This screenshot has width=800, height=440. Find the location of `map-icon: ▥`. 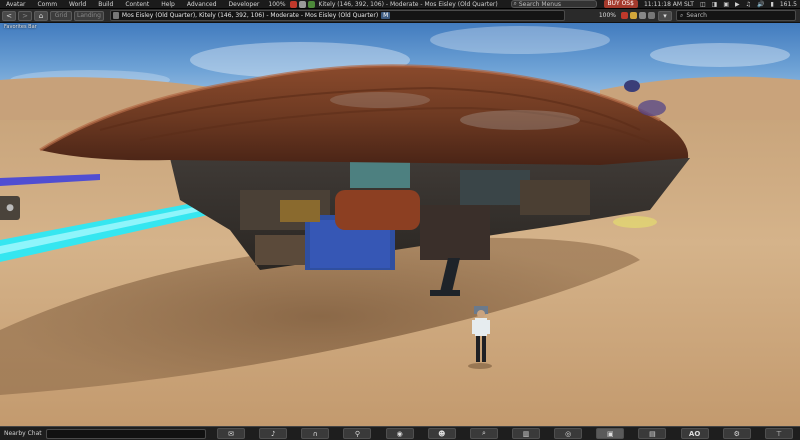

map-icon: ▥ is located at coordinates (526, 433).